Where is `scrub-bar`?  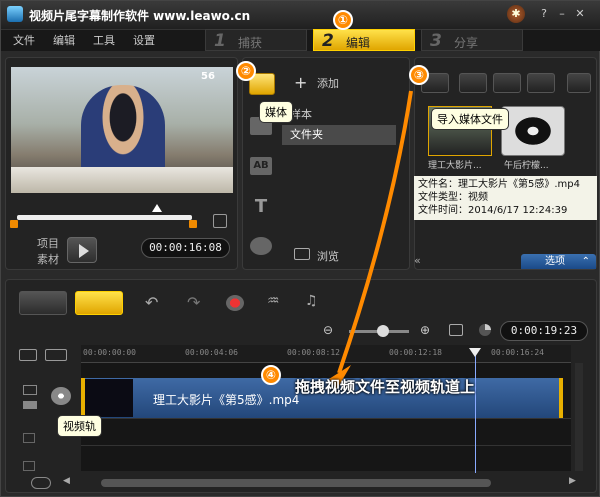 scrub-bar is located at coordinates (104, 217).